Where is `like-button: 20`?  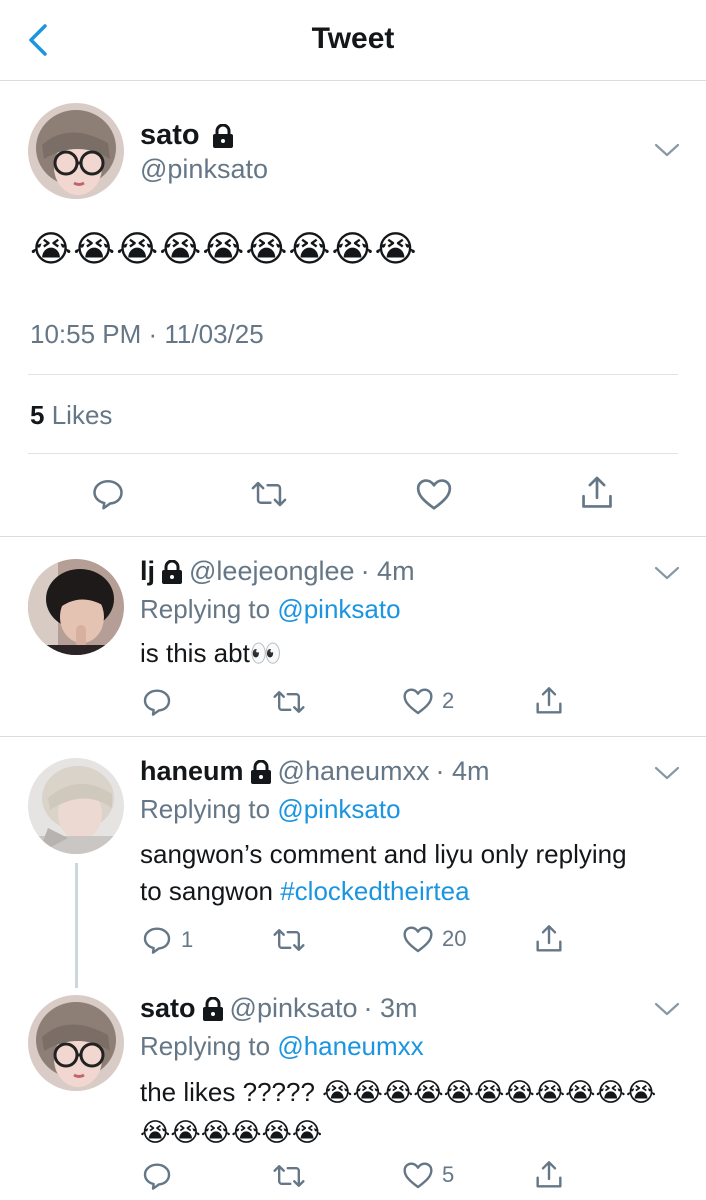
like-button: 20 is located at coordinates (434, 939).